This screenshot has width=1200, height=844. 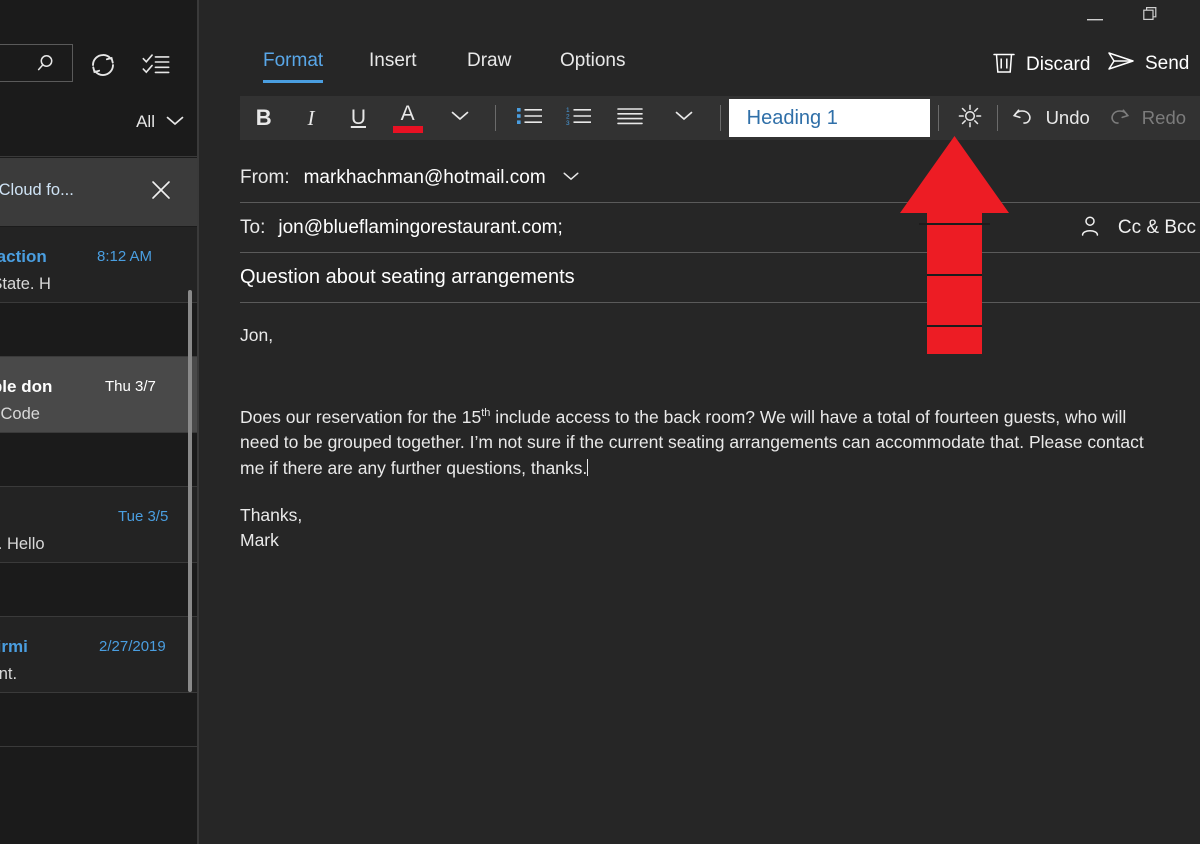 I want to click on cc-bcc-button: Cc & Bcc, so click(x=1139, y=228).